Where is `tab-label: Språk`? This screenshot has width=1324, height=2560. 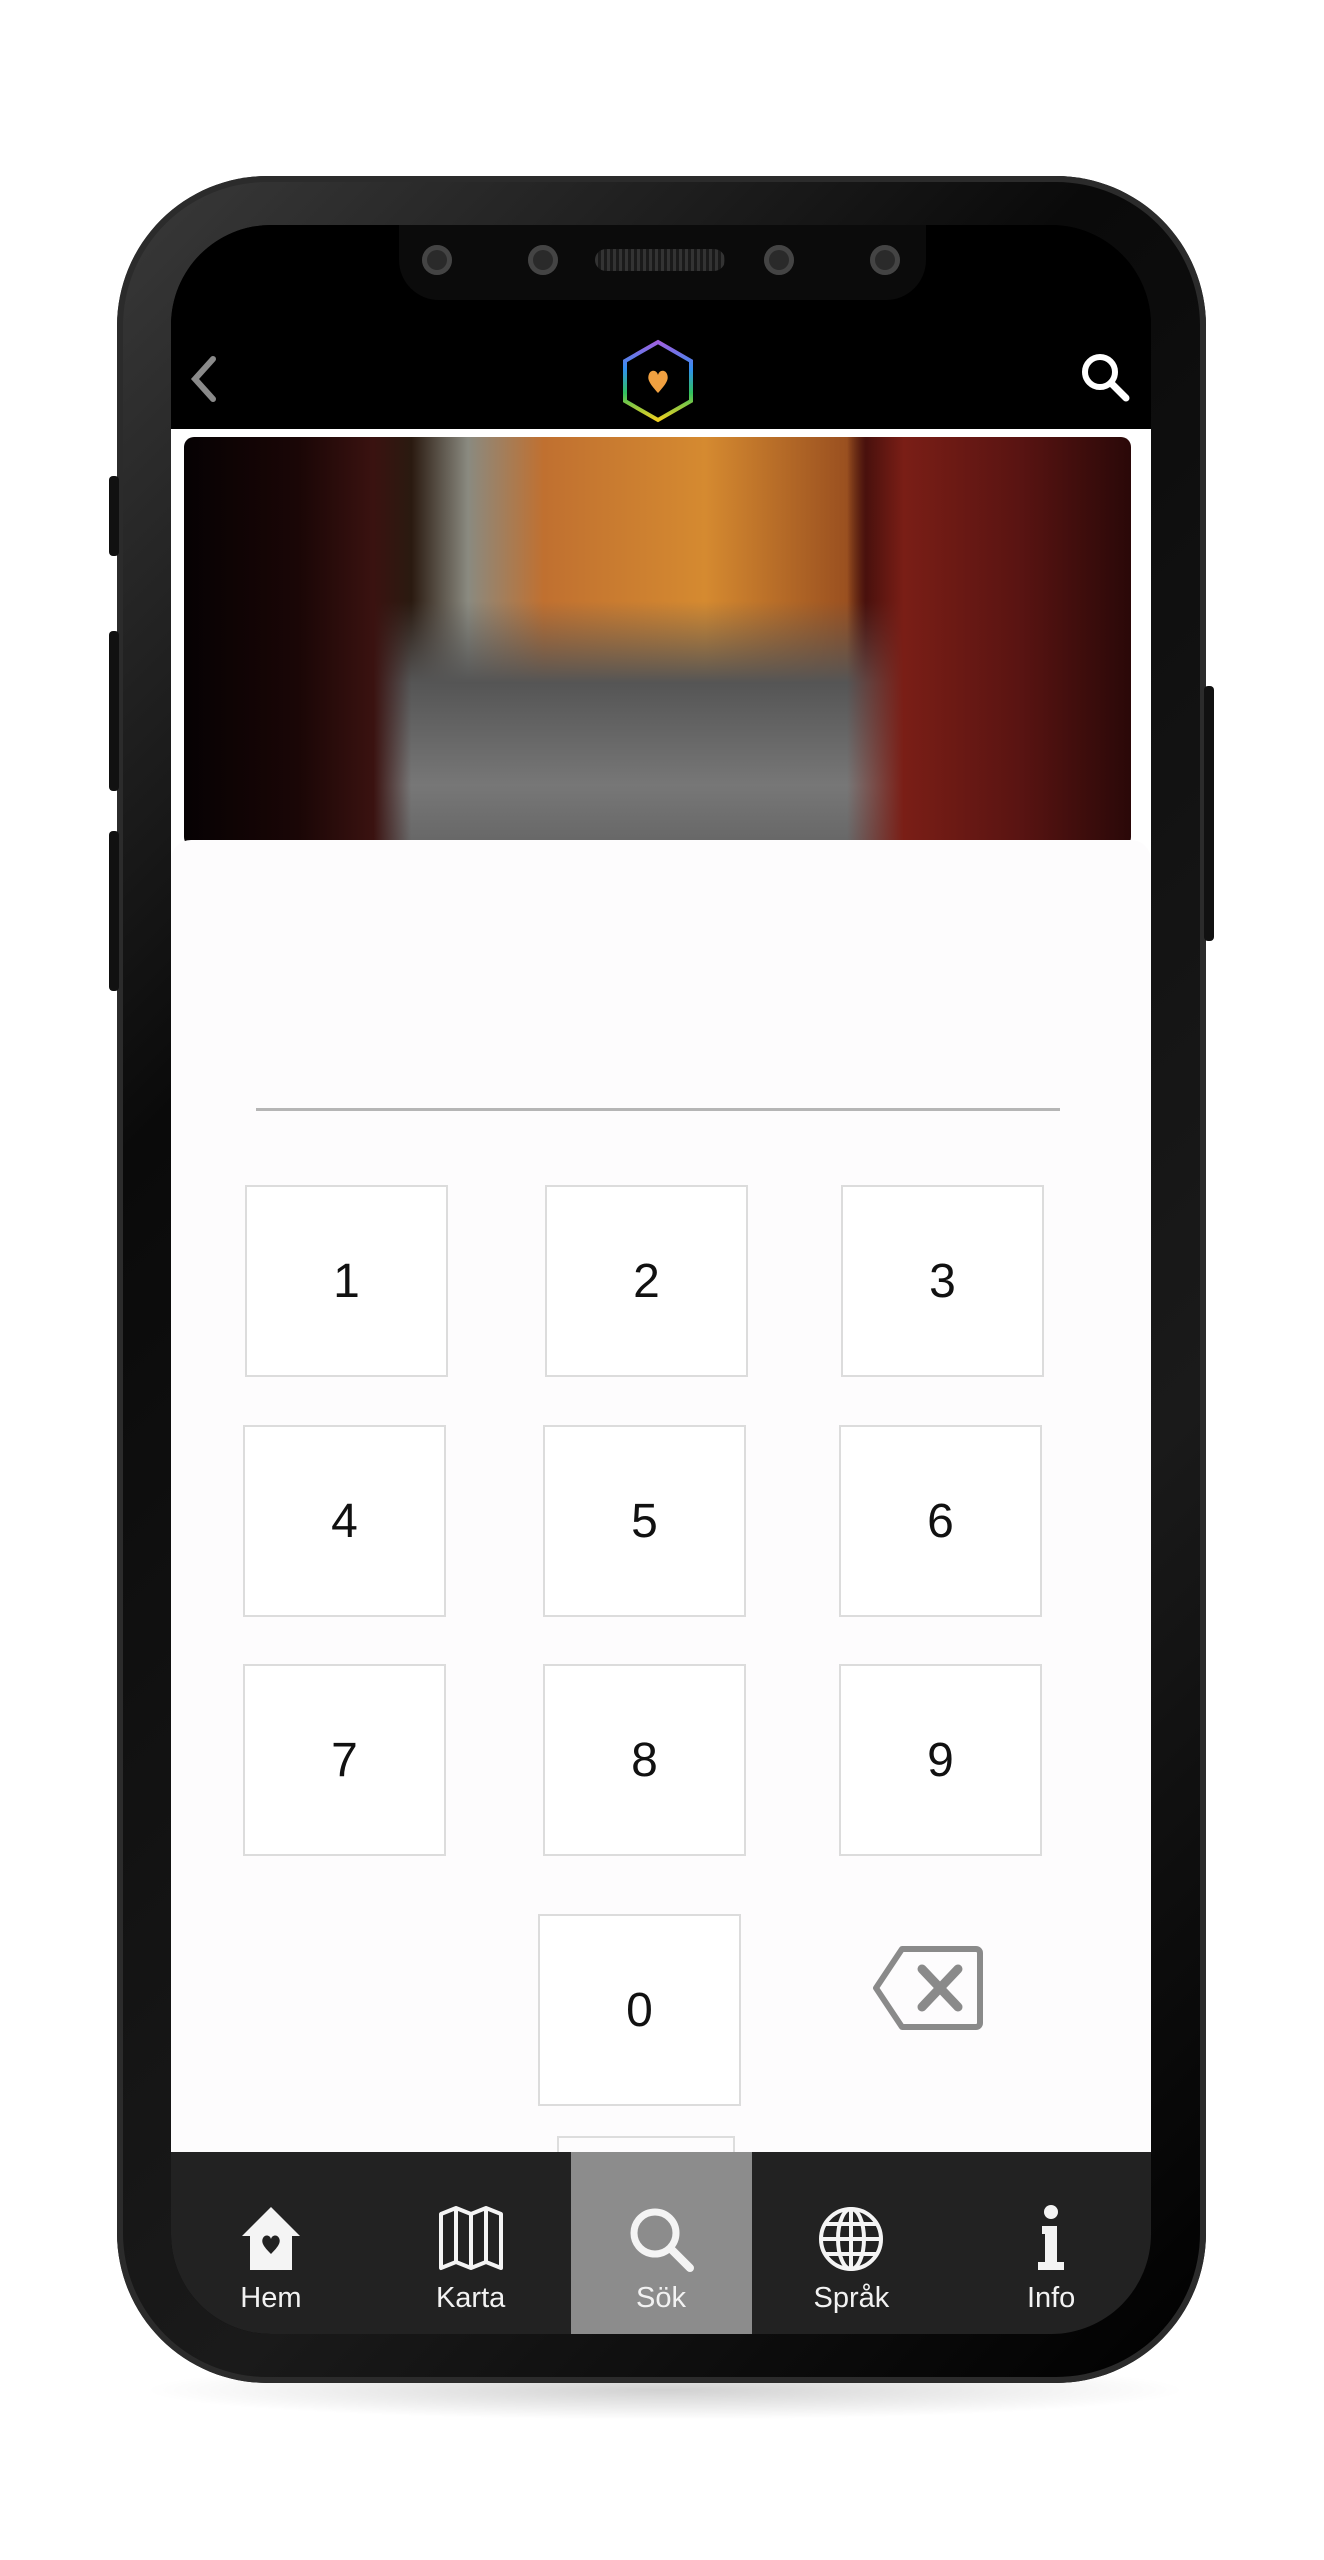 tab-label: Språk is located at coordinates (851, 2298).